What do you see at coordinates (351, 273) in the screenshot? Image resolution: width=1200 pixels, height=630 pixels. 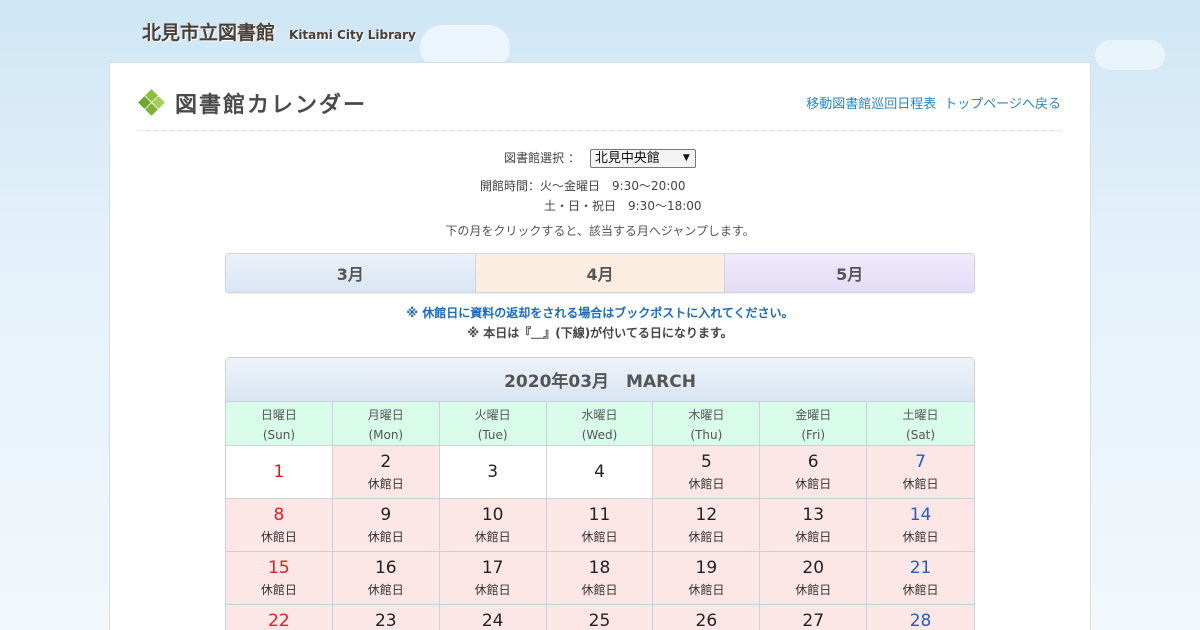 I see `month-tab-march: 3月` at bounding box center [351, 273].